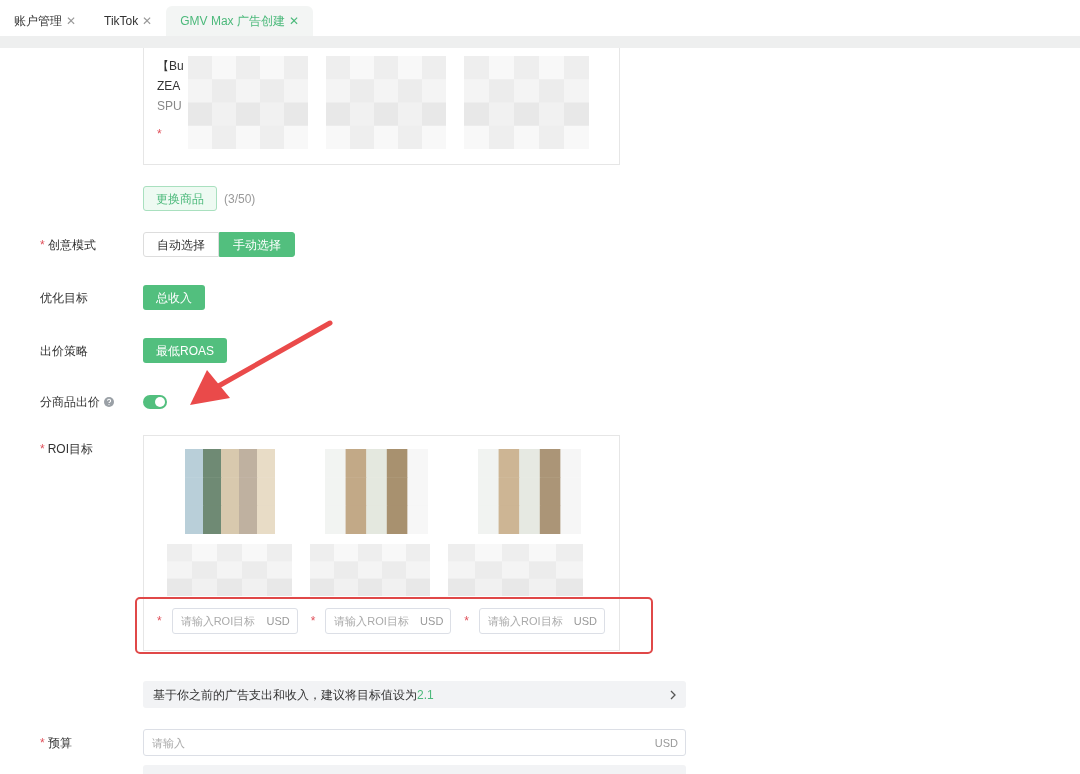 Image resolution: width=1080 pixels, height=774 pixels. What do you see at coordinates (181, 244) in the screenshot?
I see `mode-option: 自动选择` at bounding box center [181, 244].